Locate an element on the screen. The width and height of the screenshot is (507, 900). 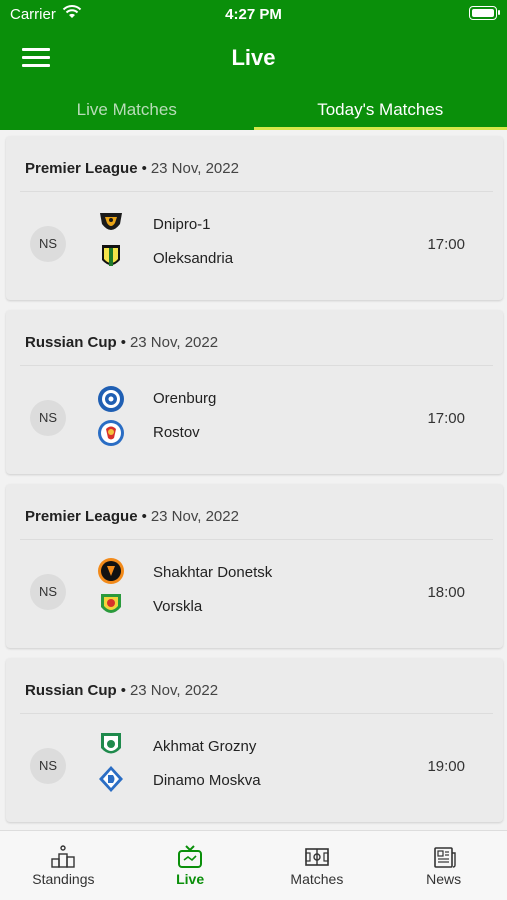
dinamo-moskva-crest-icon is located at coordinates (111, 779).